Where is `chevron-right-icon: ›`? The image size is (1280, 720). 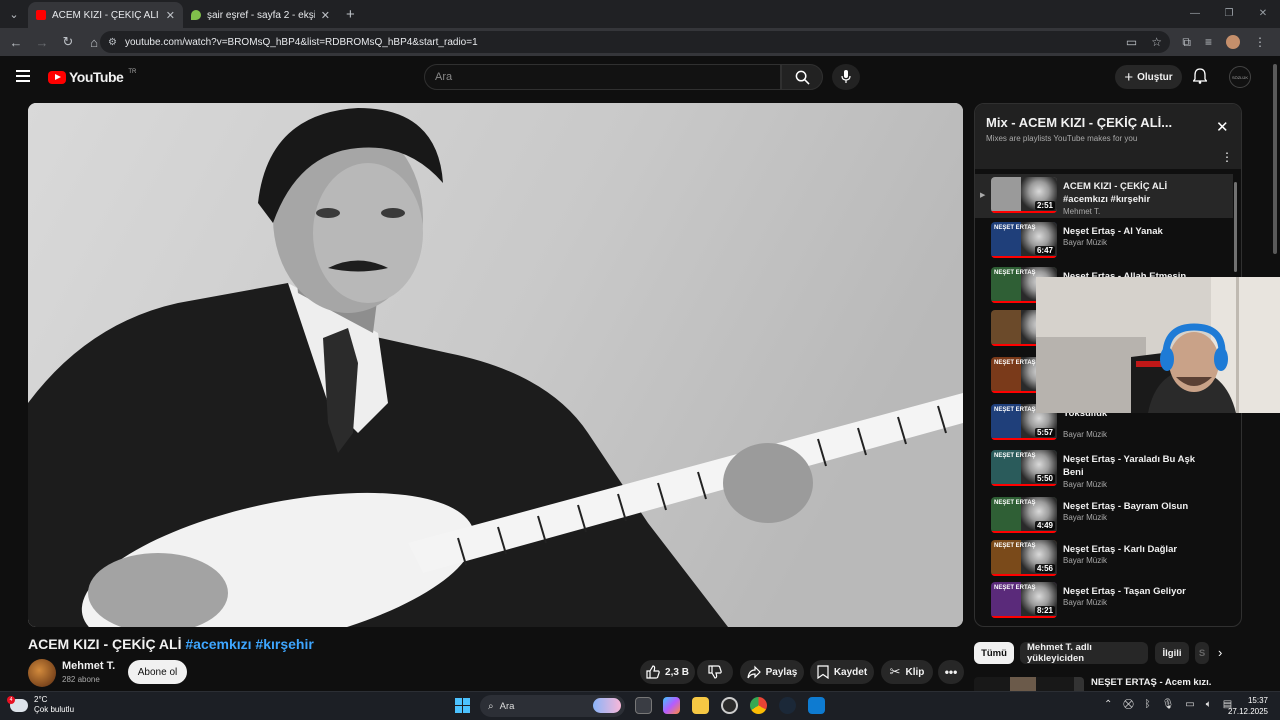 chevron-right-icon: › is located at coordinates (1220, 652).